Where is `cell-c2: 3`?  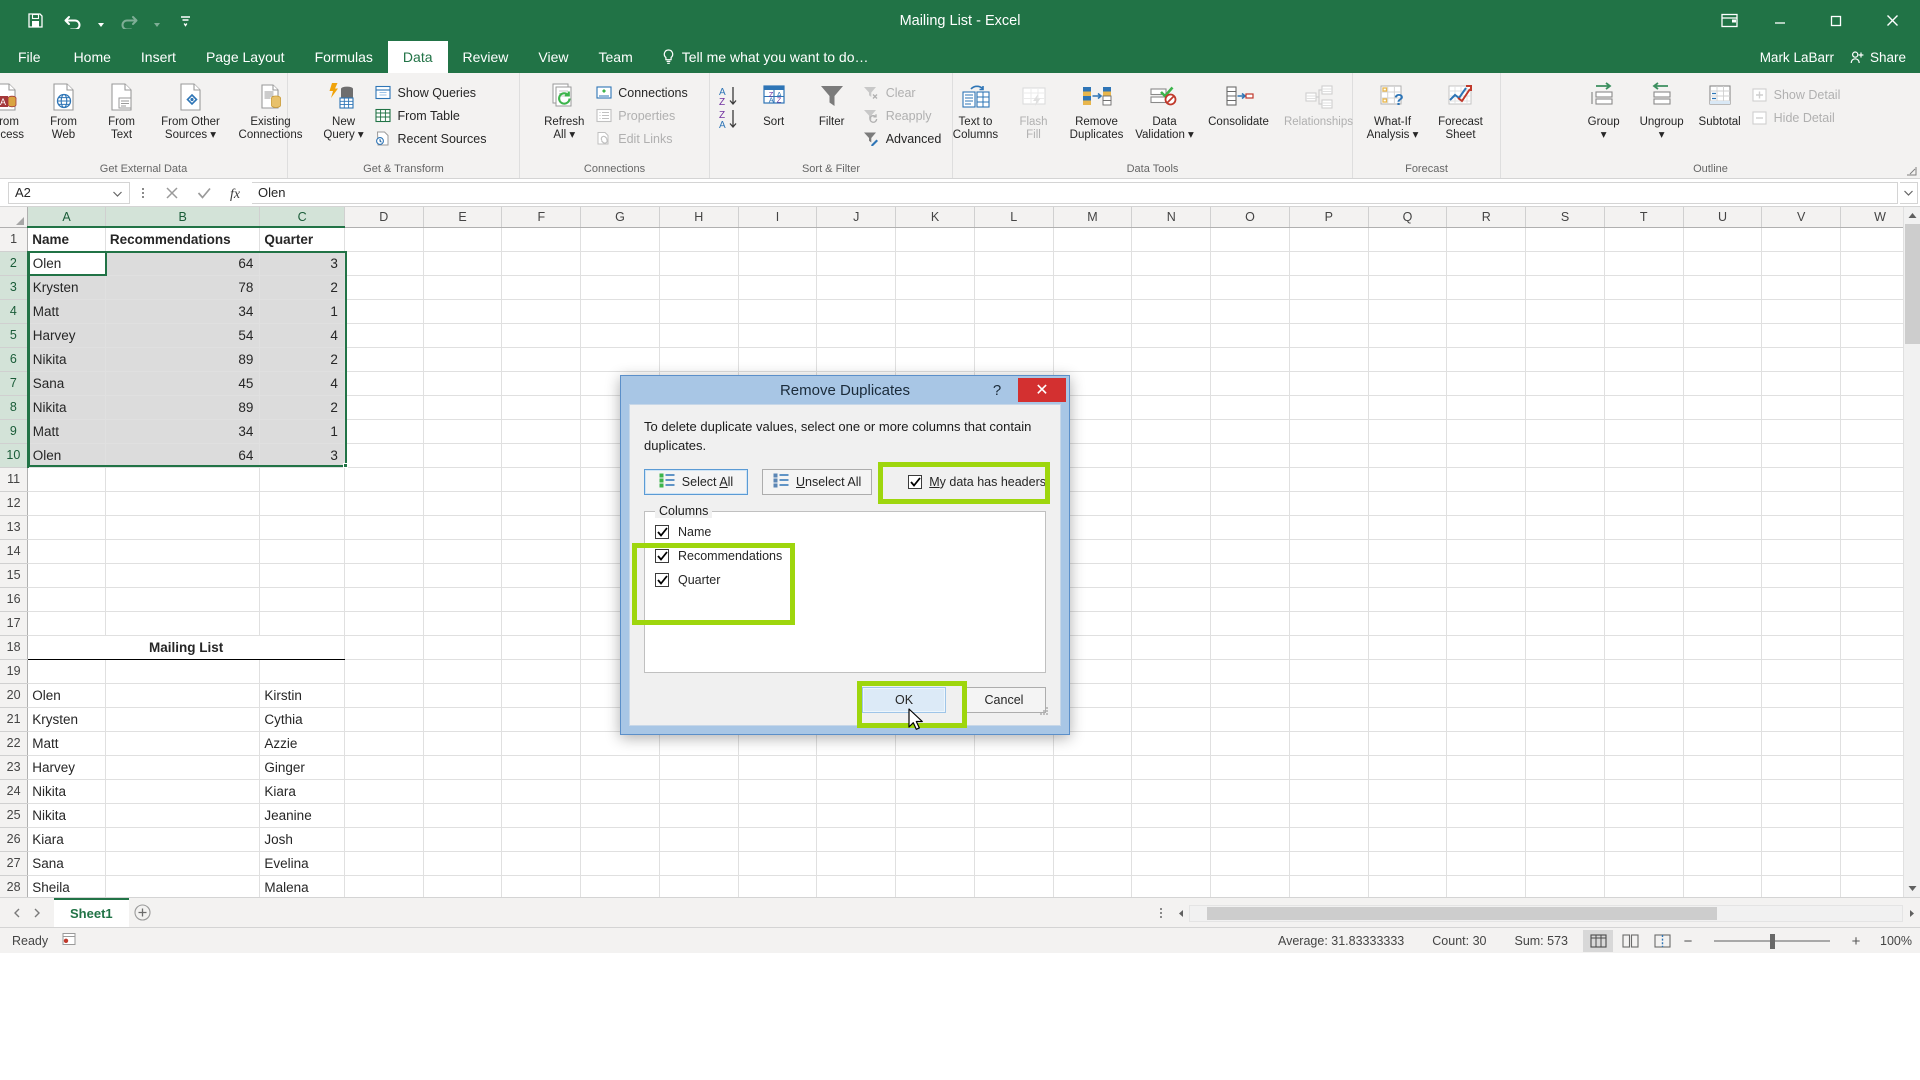
cell-c2: 3 is located at coordinates (302, 263).